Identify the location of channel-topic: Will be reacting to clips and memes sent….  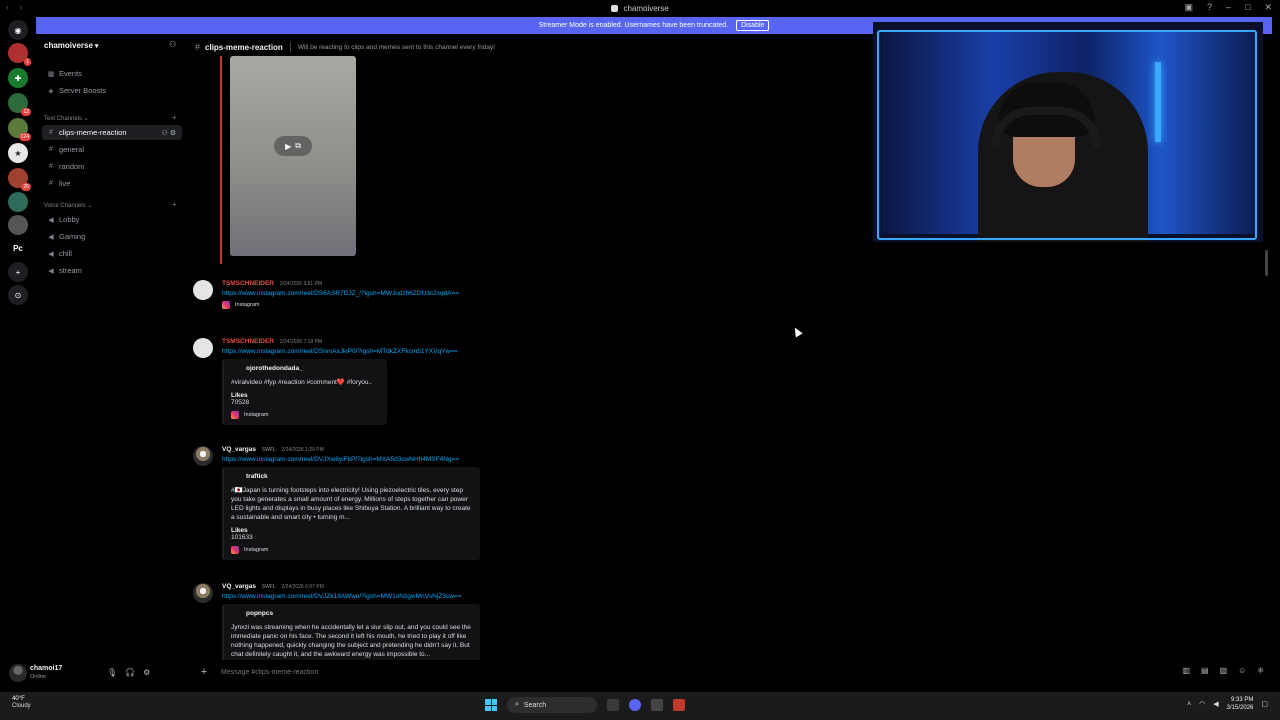
(396, 47).